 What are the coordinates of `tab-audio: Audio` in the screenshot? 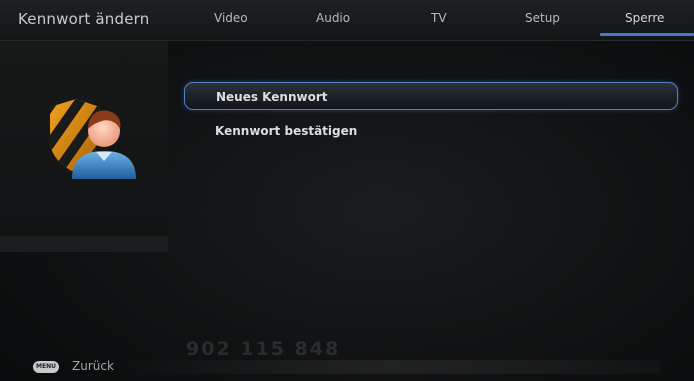 It's located at (333, 18).